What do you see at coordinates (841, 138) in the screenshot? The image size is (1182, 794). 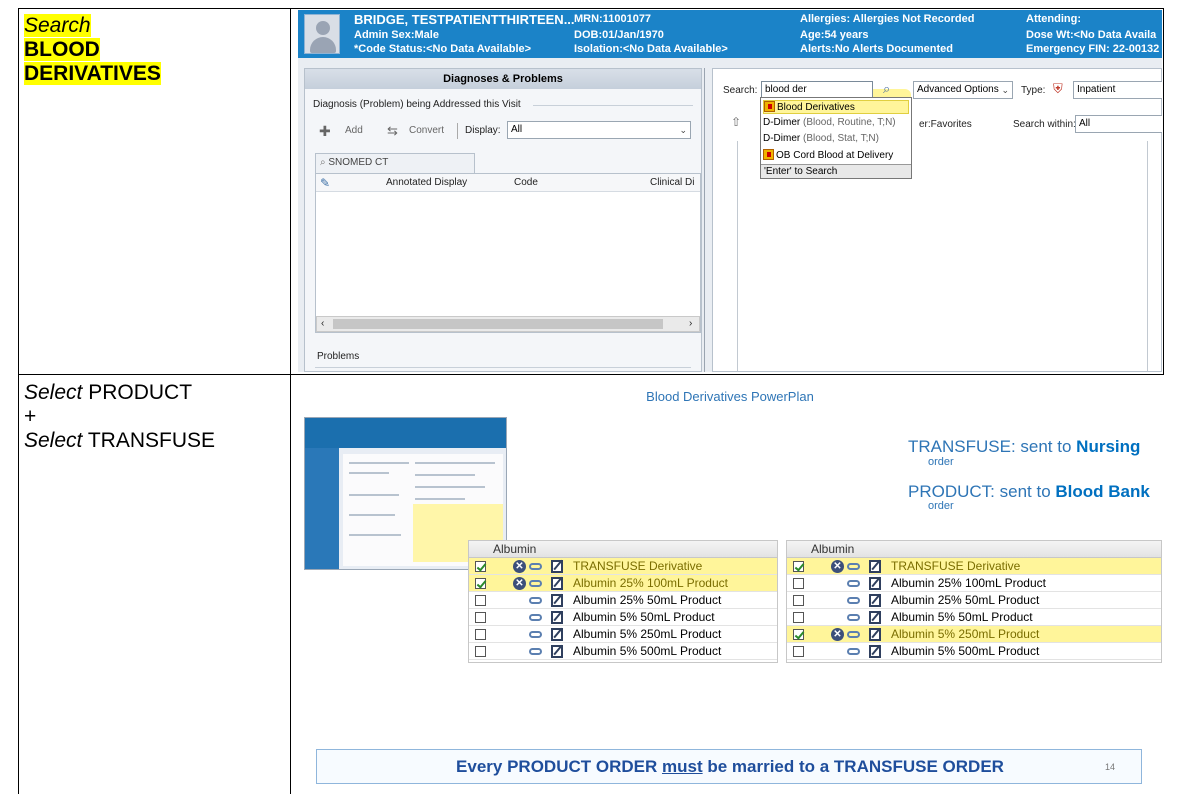 I see `suggestion-detail: (Blood, Stat, T;N)` at bounding box center [841, 138].